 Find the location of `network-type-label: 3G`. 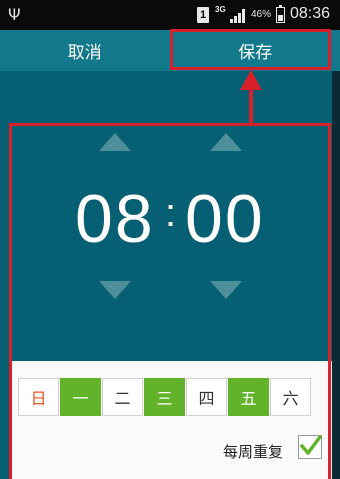

network-type-label: 3G is located at coordinates (220, 9).